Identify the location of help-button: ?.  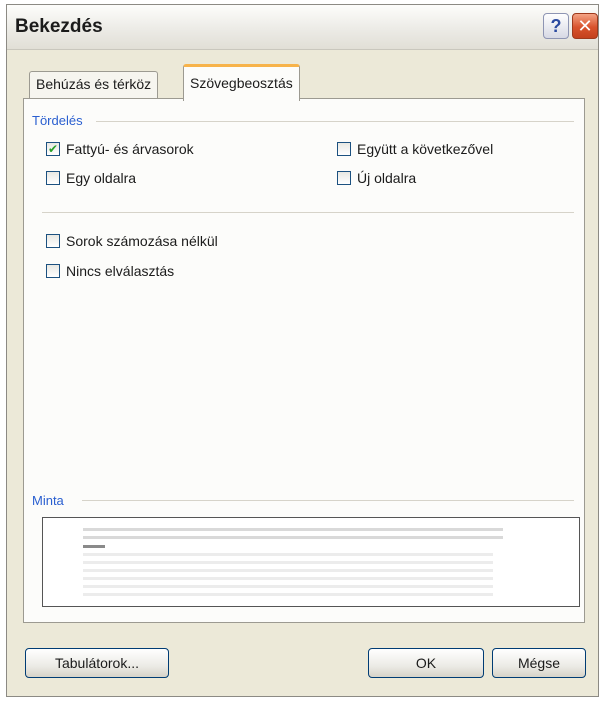
(556, 26).